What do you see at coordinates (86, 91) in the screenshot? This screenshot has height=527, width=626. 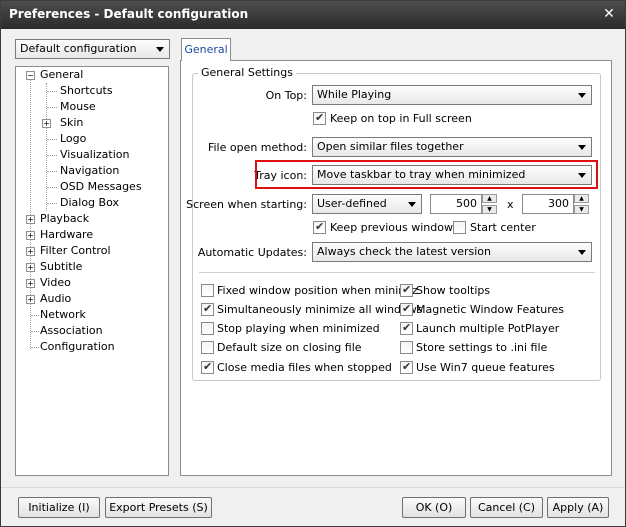 I see `tree-item-shortcuts: Shortcuts` at bounding box center [86, 91].